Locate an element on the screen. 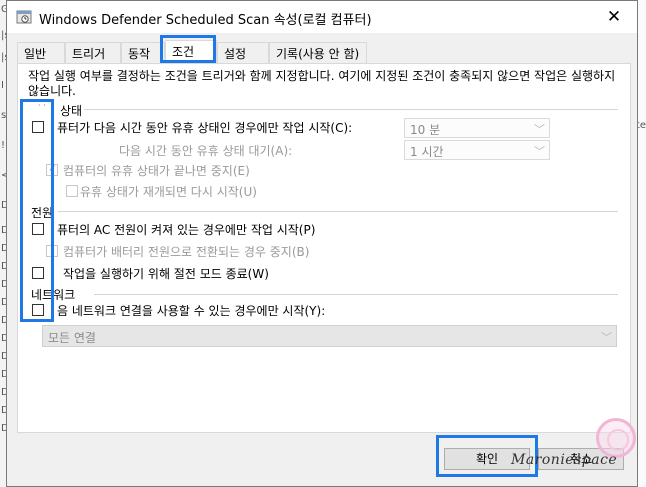 This screenshot has width=646, height=487. close-icon: ✕ is located at coordinates (614, 17).